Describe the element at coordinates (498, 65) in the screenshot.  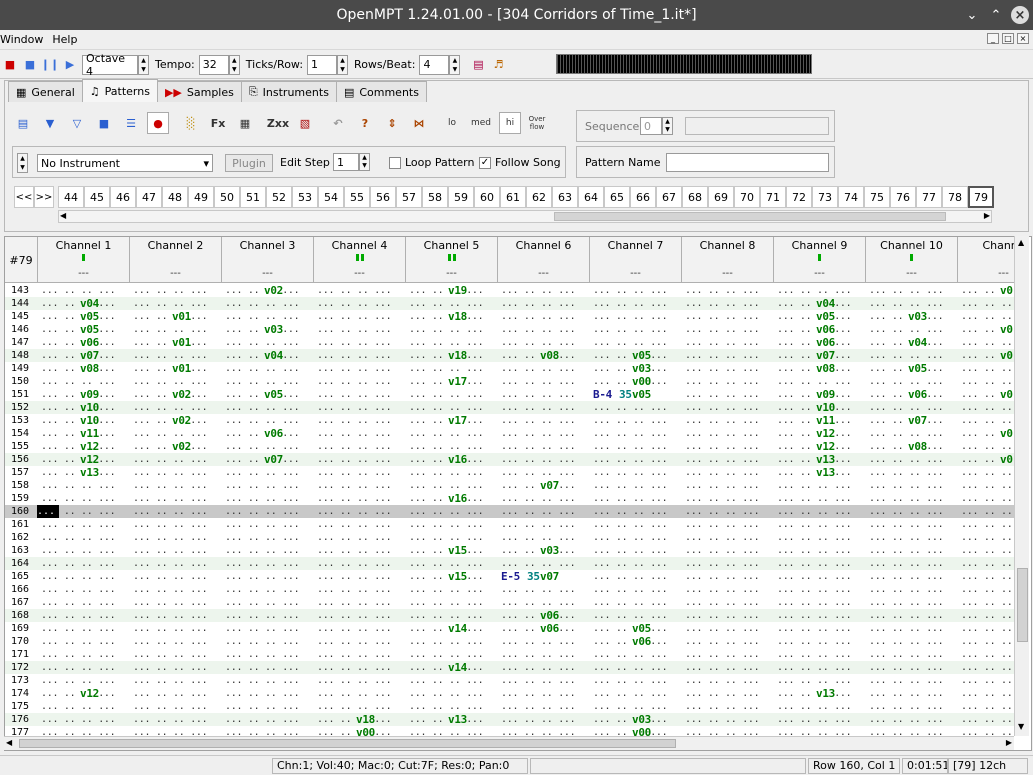
I see `speaker-icon: ♬` at that location.